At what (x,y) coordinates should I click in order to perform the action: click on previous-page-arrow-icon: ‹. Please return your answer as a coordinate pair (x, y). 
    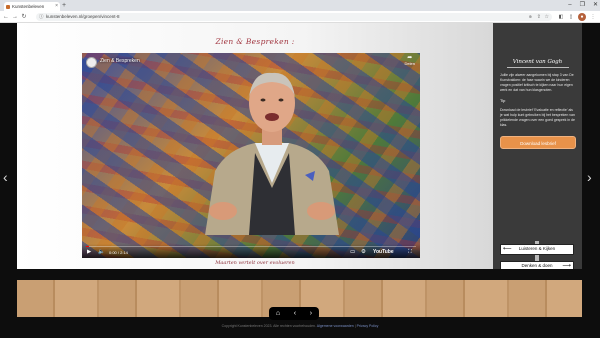
    Looking at the image, I should click on (5, 177).